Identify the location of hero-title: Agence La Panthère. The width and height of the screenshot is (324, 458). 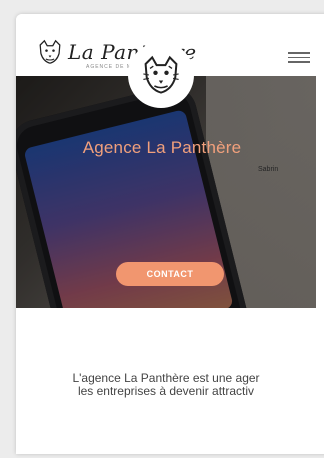
(162, 147).